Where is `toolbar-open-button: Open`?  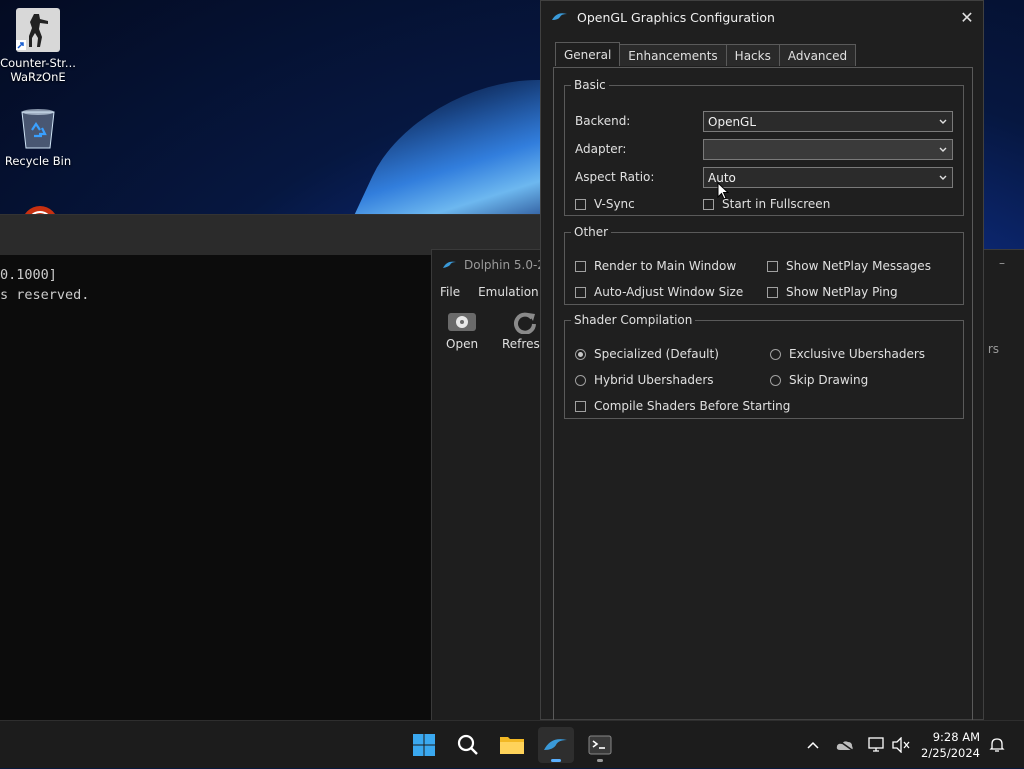 toolbar-open-button: Open is located at coordinates (462, 330).